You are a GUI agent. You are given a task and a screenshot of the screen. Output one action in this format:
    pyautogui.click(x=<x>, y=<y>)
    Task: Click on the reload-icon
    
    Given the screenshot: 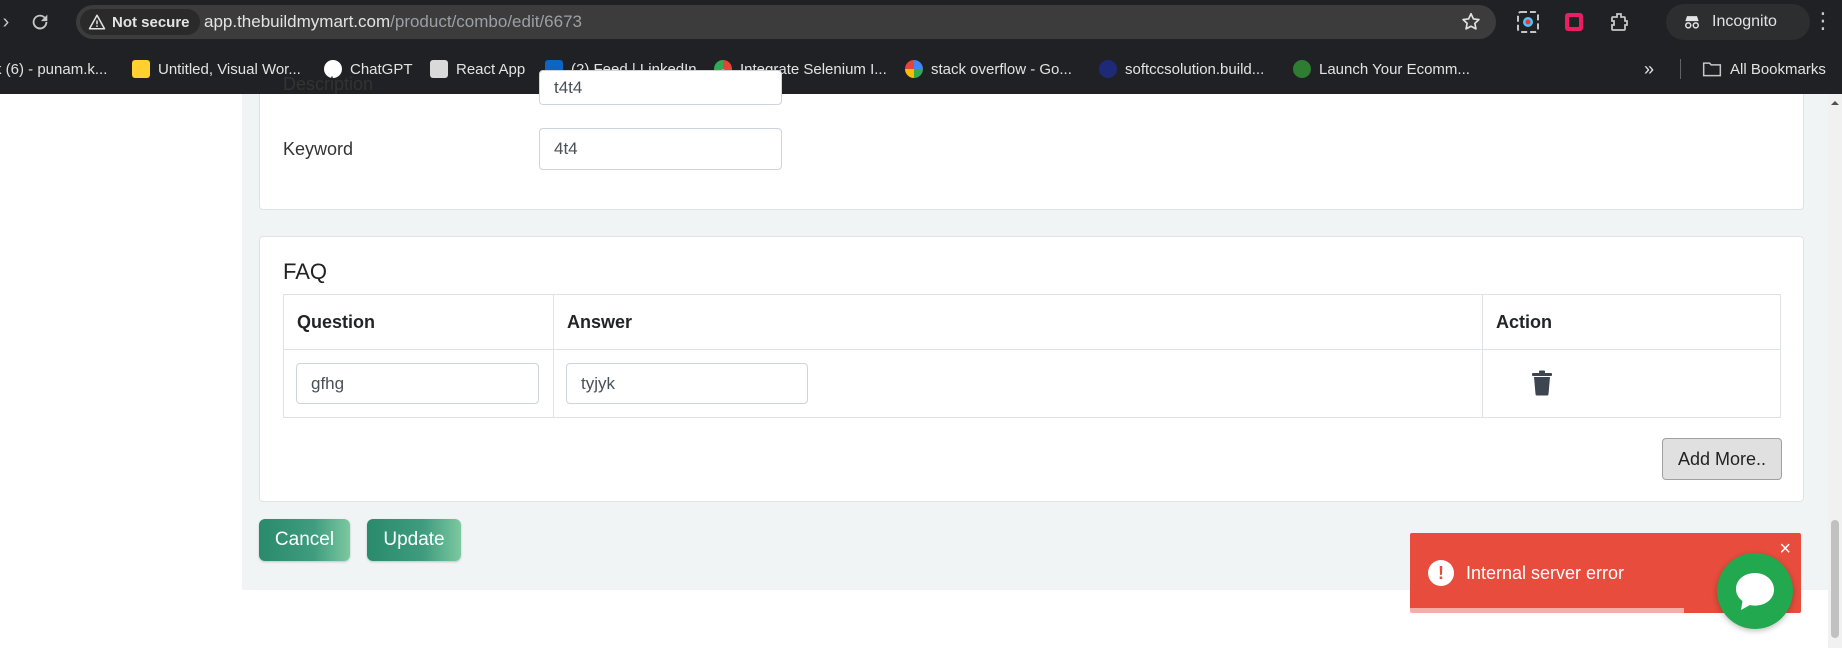 What is the action you would take?
    pyautogui.click(x=40, y=22)
    